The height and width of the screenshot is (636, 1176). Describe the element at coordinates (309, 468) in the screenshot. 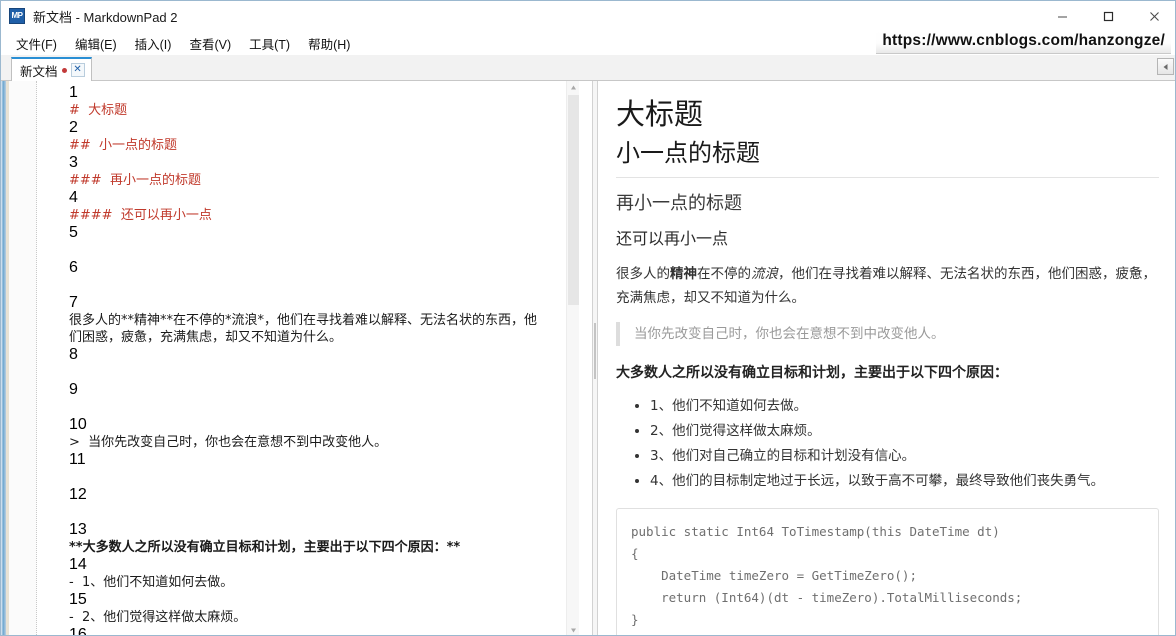

I see `editor-line: 11` at that location.